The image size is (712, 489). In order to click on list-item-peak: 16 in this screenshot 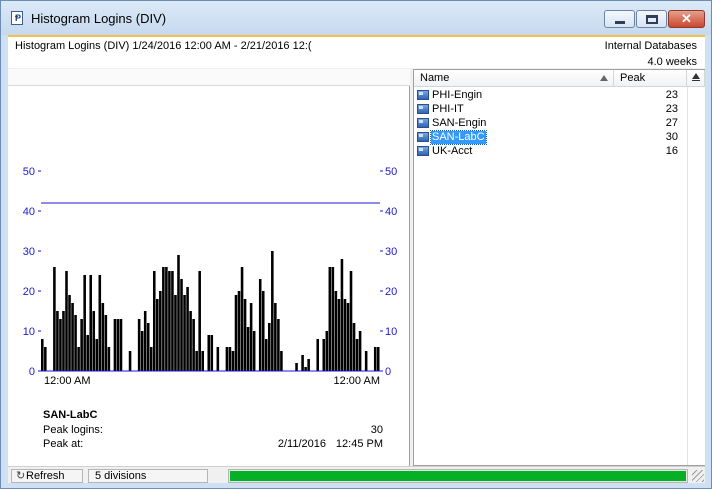, I will do `click(671, 151)`.